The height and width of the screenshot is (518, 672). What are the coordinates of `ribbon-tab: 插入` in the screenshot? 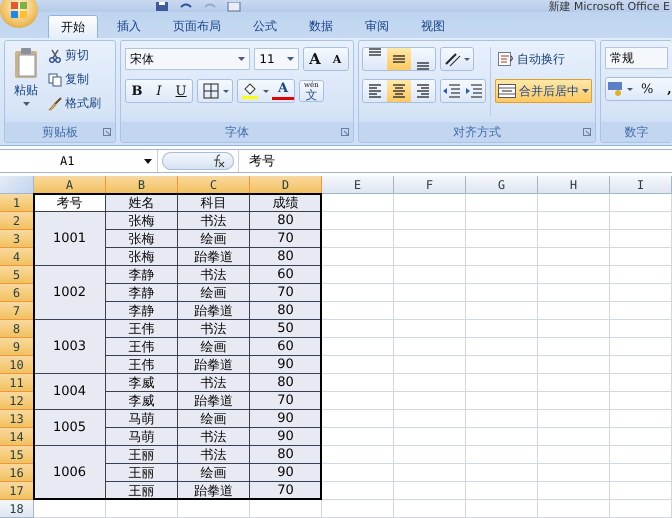 It's located at (129, 26).